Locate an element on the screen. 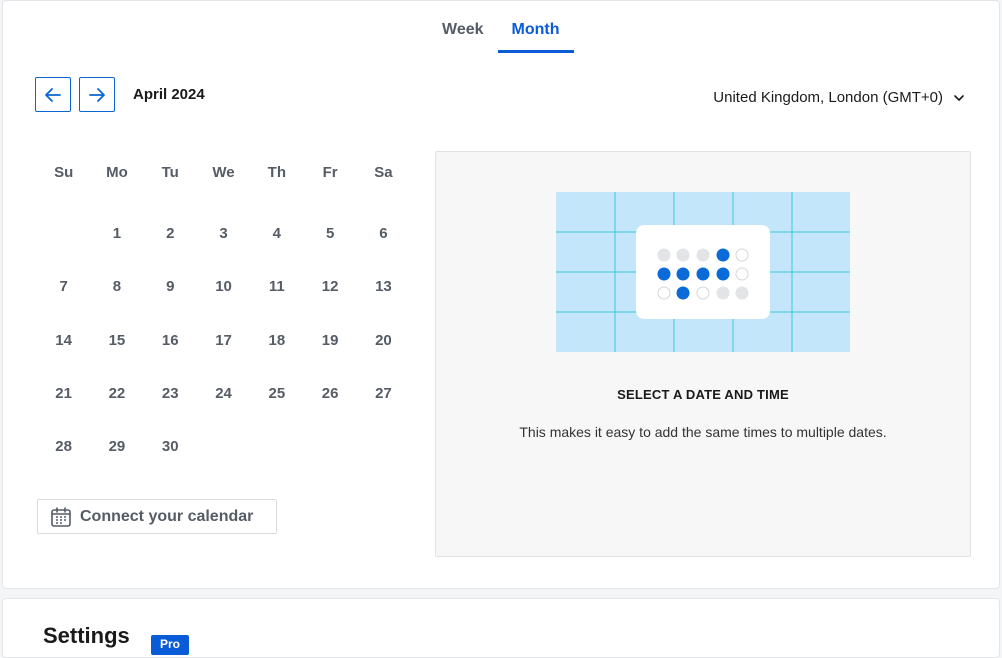 The image size is (1002, 658). calendar-day: 28 is located at coordinates (63, 446).